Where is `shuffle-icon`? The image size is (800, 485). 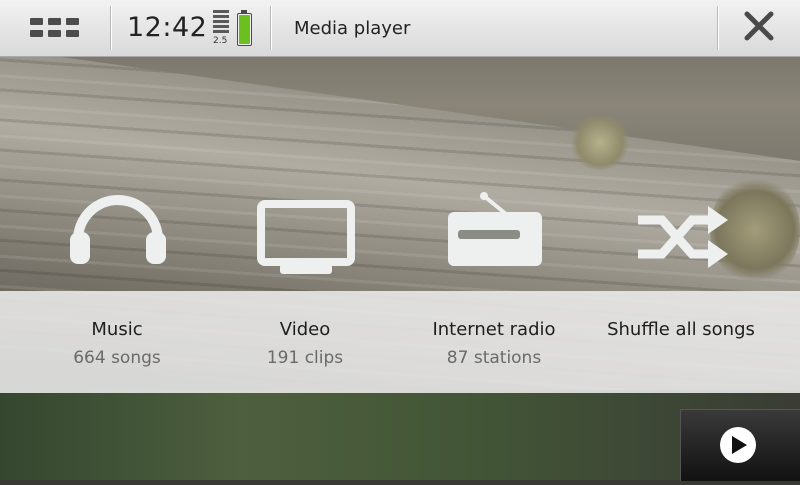 shuffle-icon is located at coordinates (683, 237).